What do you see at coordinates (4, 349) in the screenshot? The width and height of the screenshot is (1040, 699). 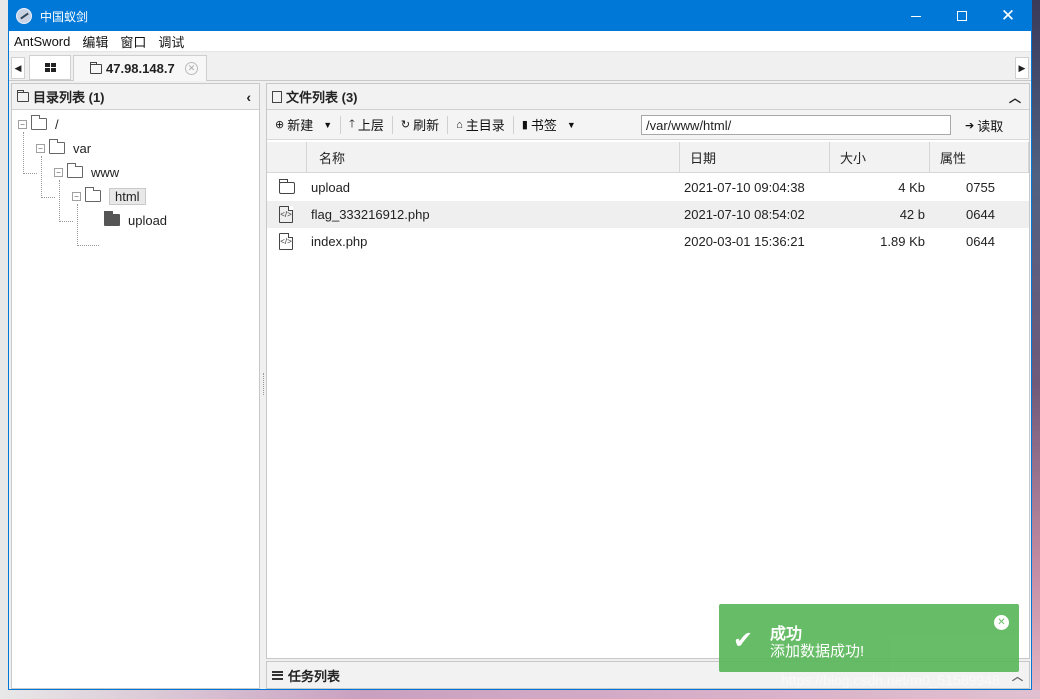 I see `desktop-background-left` at bounding box center [4, 349].